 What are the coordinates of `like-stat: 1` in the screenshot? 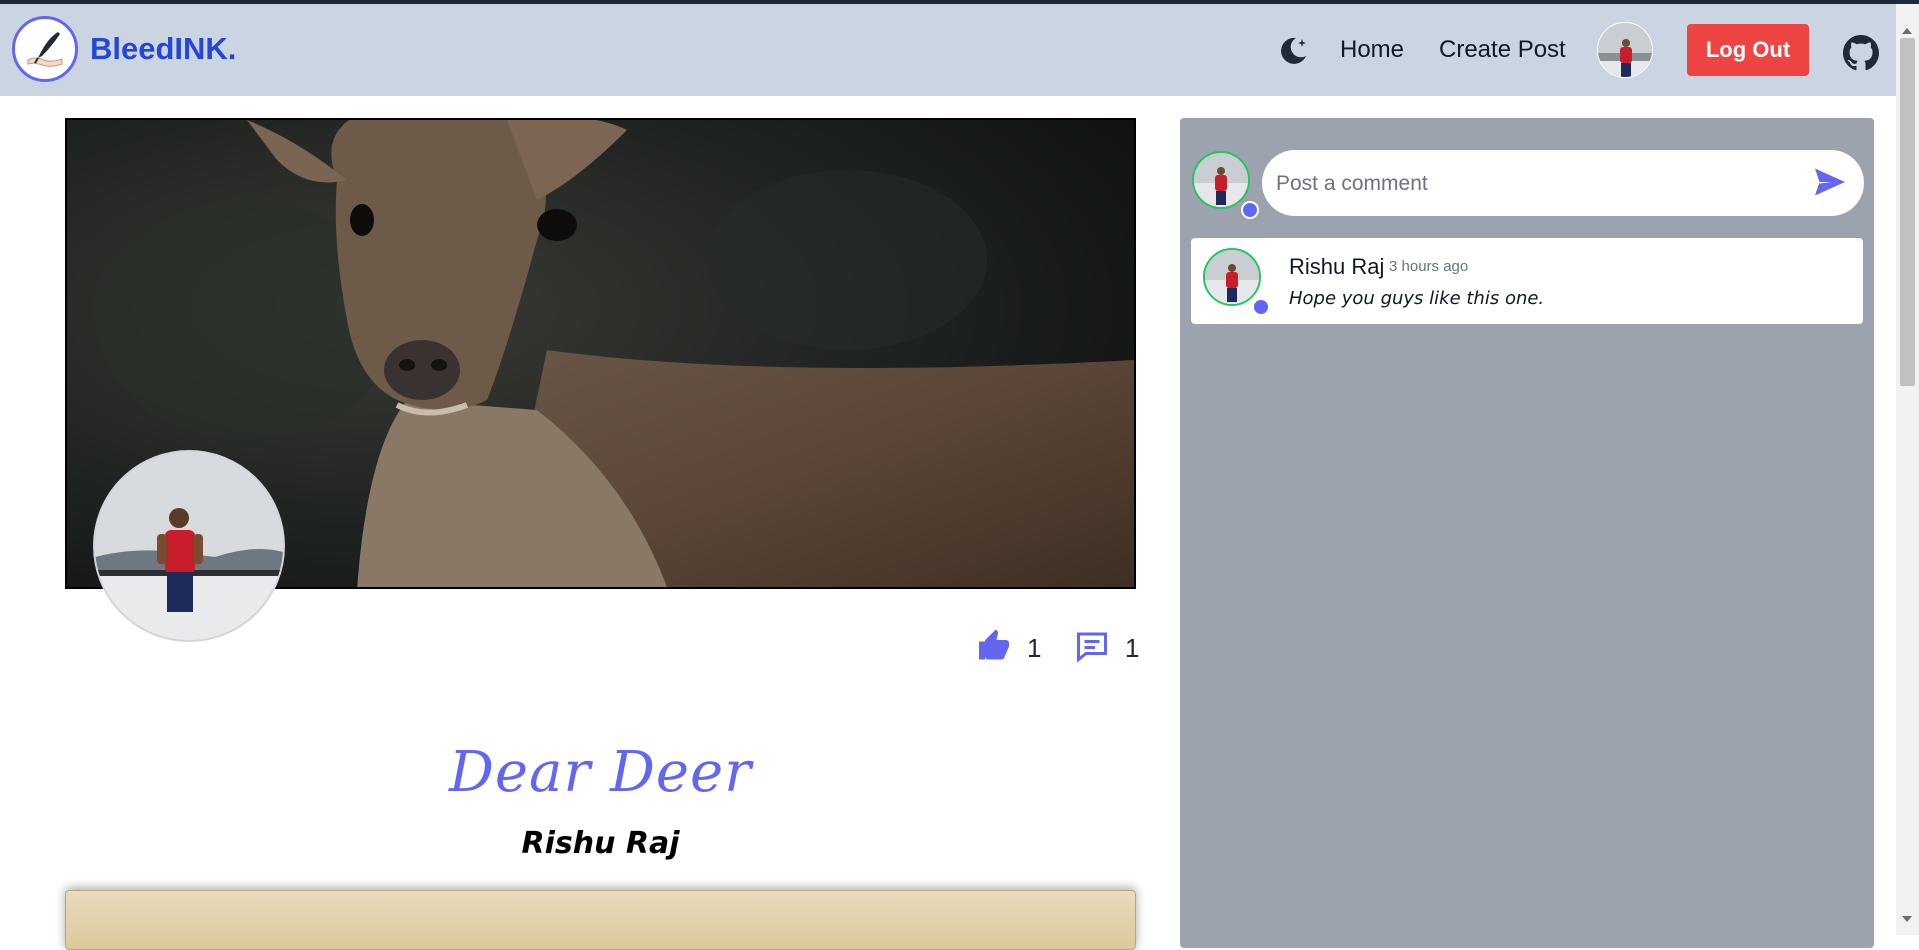 It's located at (1008, 648).